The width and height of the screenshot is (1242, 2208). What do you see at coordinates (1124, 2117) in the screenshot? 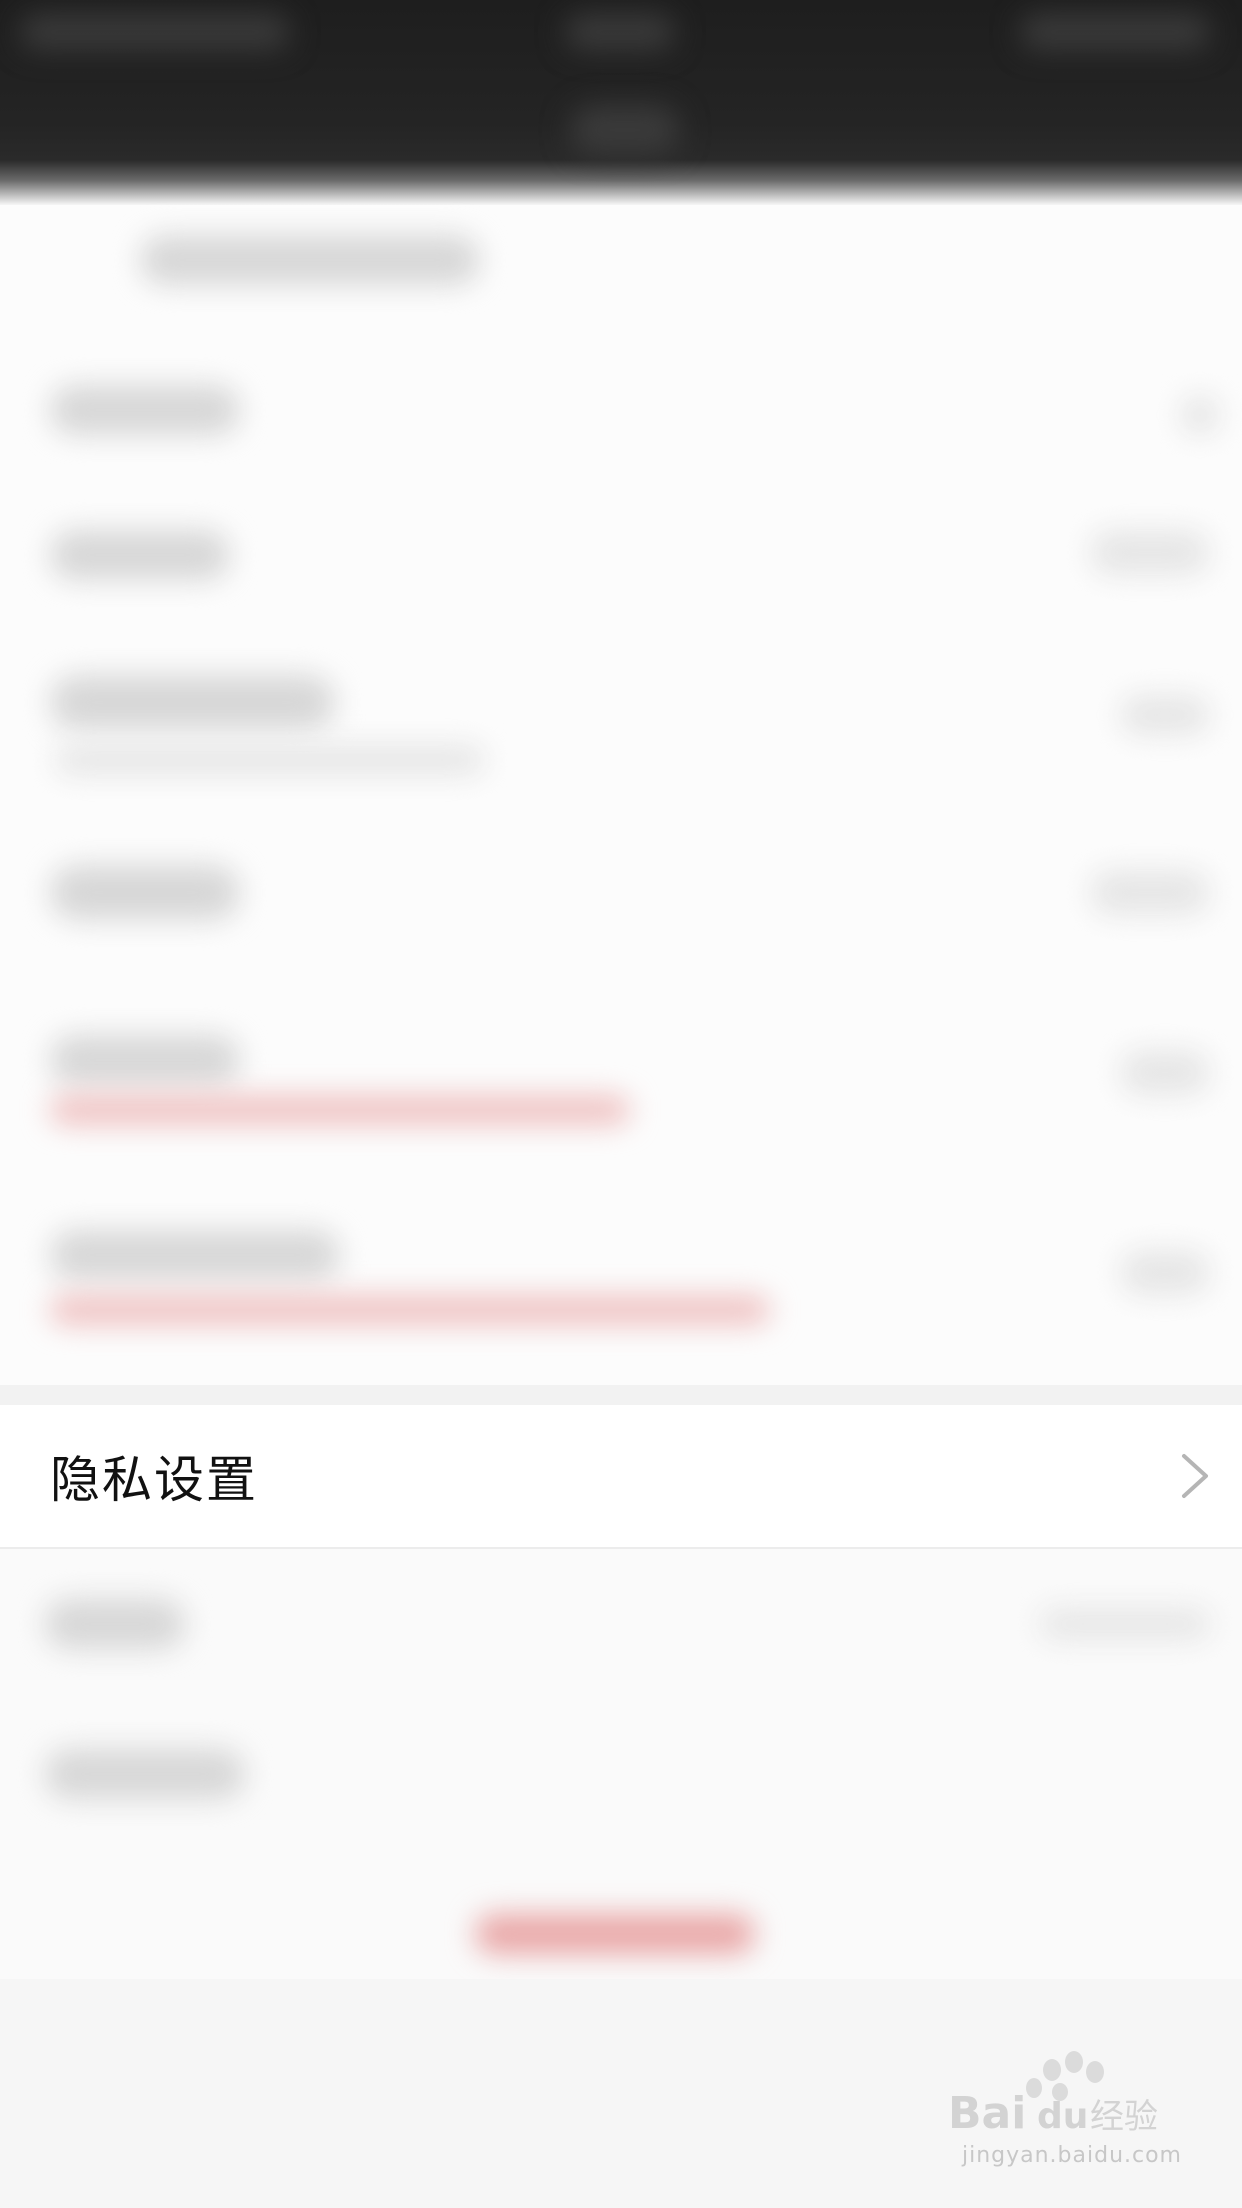
I see `svg-text: 经验` at bounding box center [1124, 2117].